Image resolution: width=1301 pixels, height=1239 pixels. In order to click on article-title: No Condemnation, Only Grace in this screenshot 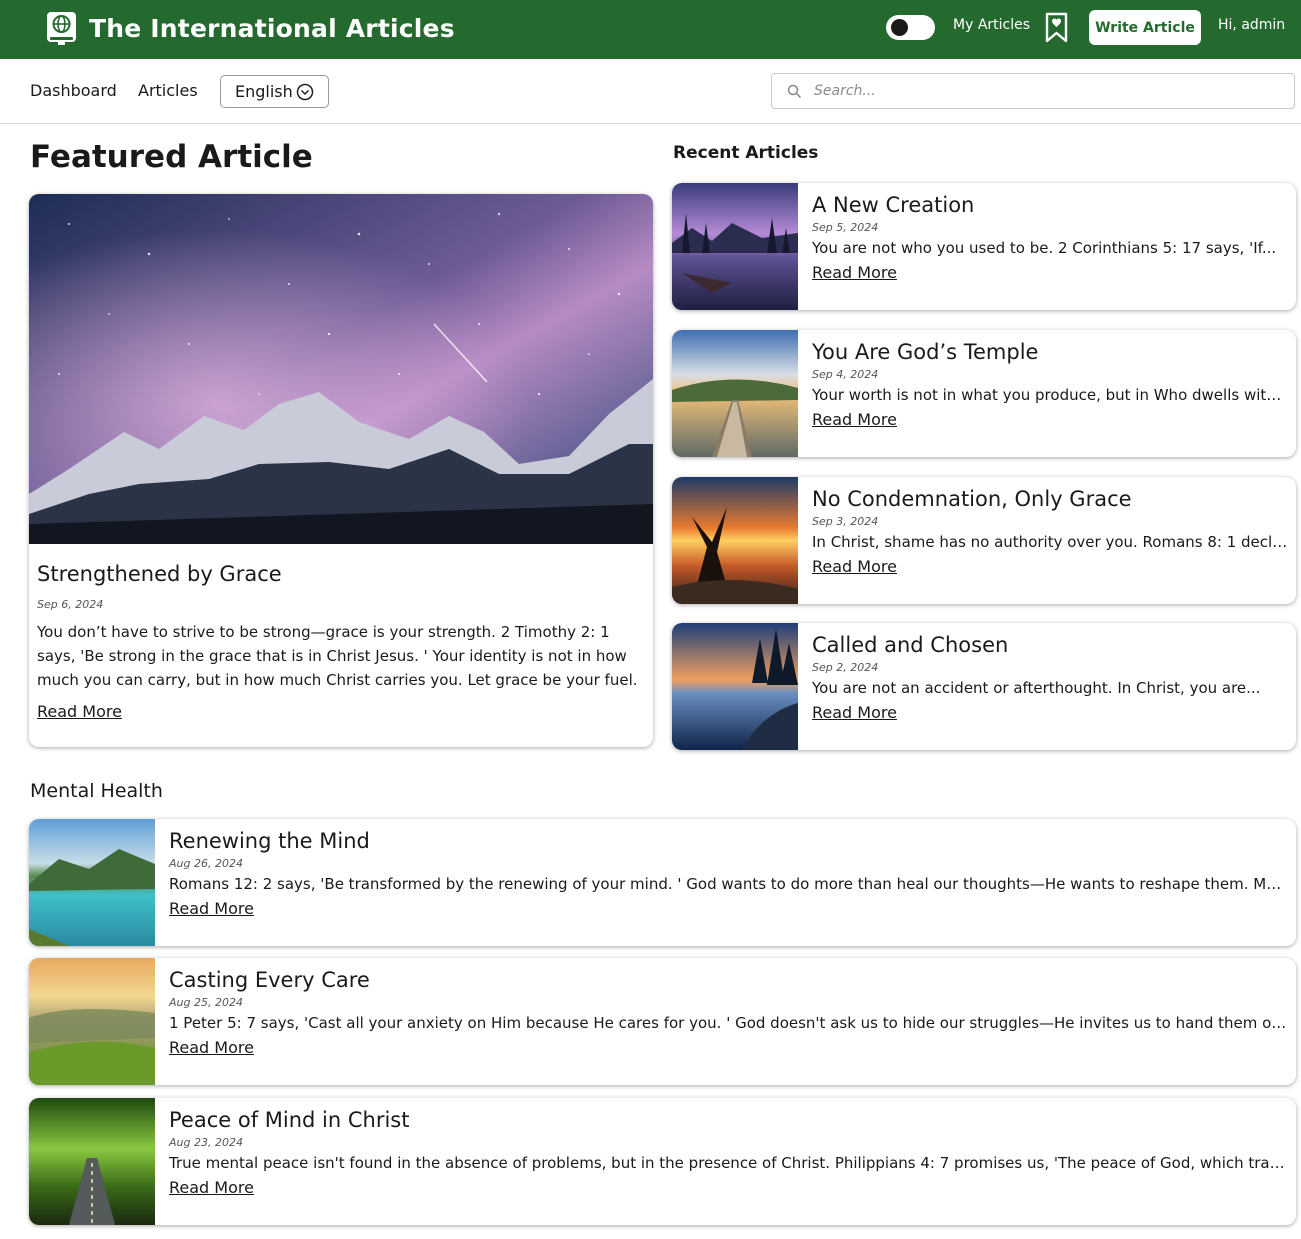, I will do `click(1051, 499)`.